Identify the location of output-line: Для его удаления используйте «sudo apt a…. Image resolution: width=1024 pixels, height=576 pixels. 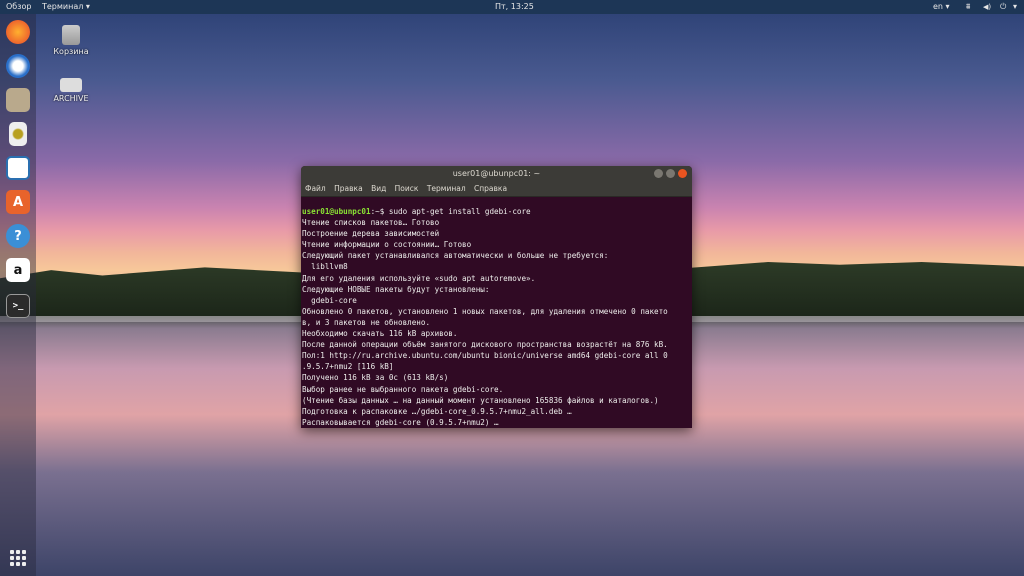
(419, 278).